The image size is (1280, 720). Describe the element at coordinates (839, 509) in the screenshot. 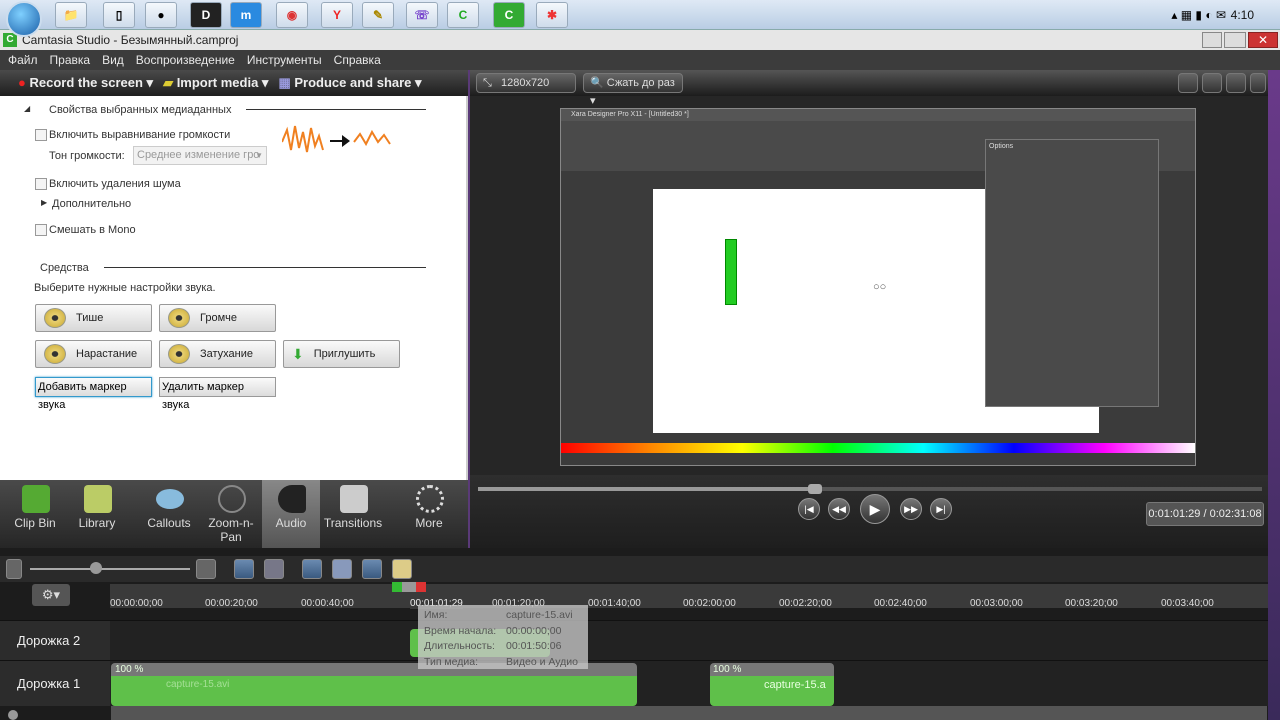

I see `rewind-button: ◀◀` at that location.